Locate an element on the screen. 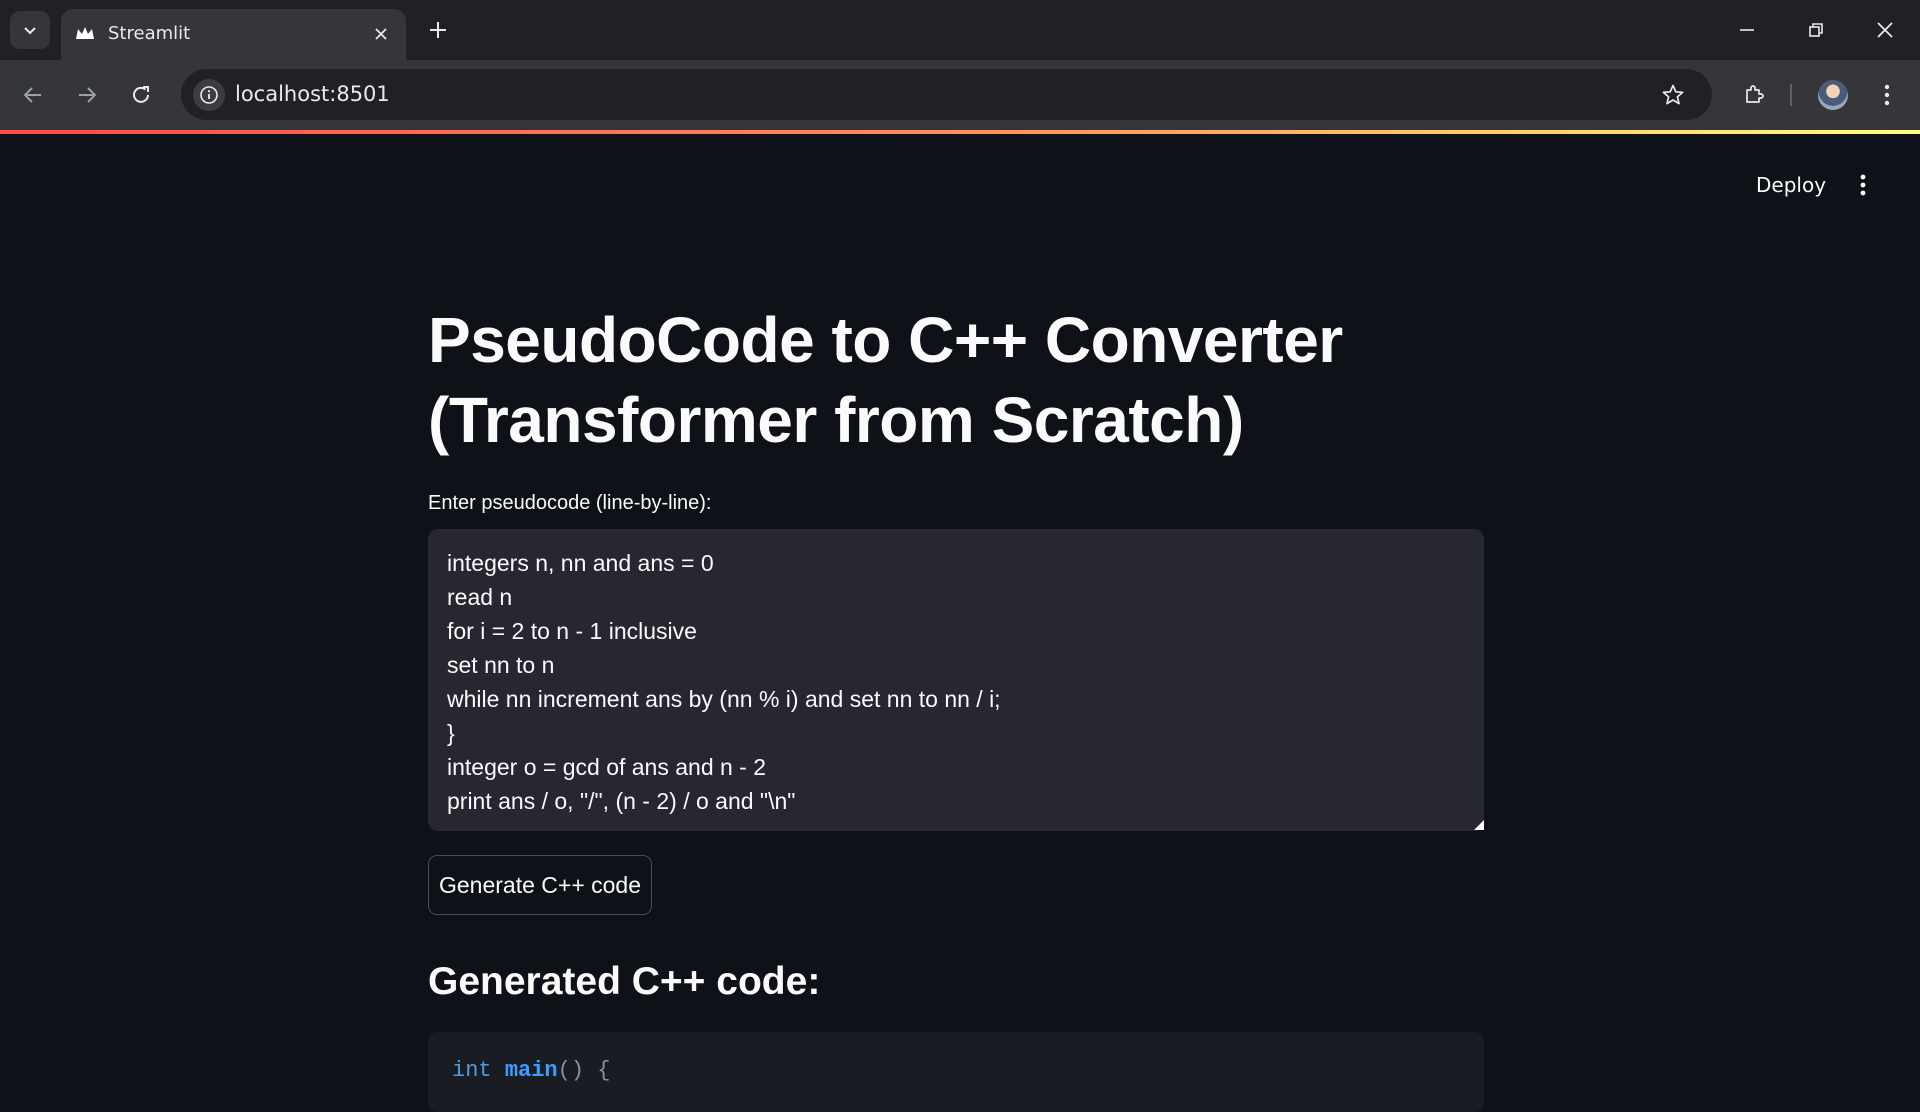  new-tab-button is located at coordinates (438, 30).